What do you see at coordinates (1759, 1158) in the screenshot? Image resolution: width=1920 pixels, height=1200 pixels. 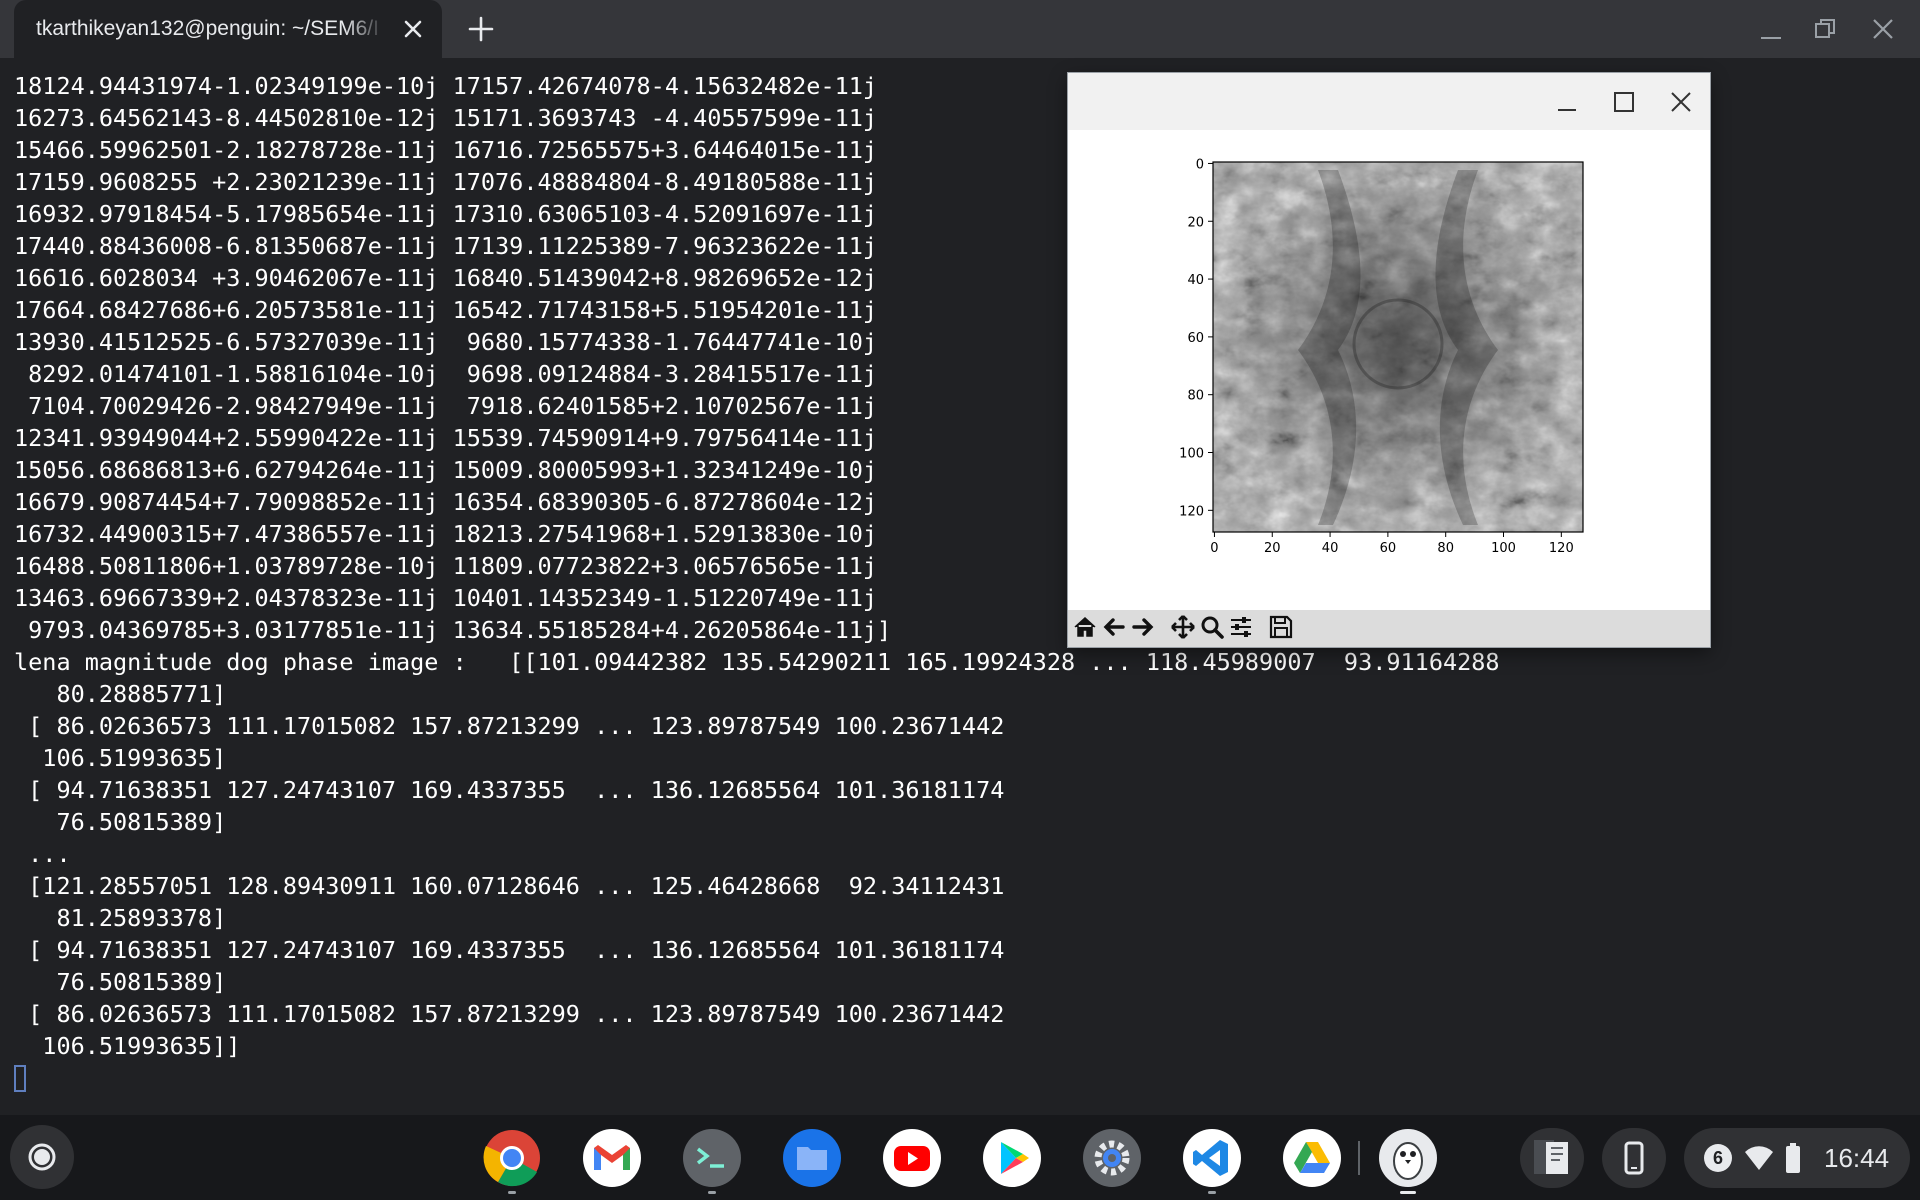 I see `wifi-icon` at bounding box center [1759, 1158].